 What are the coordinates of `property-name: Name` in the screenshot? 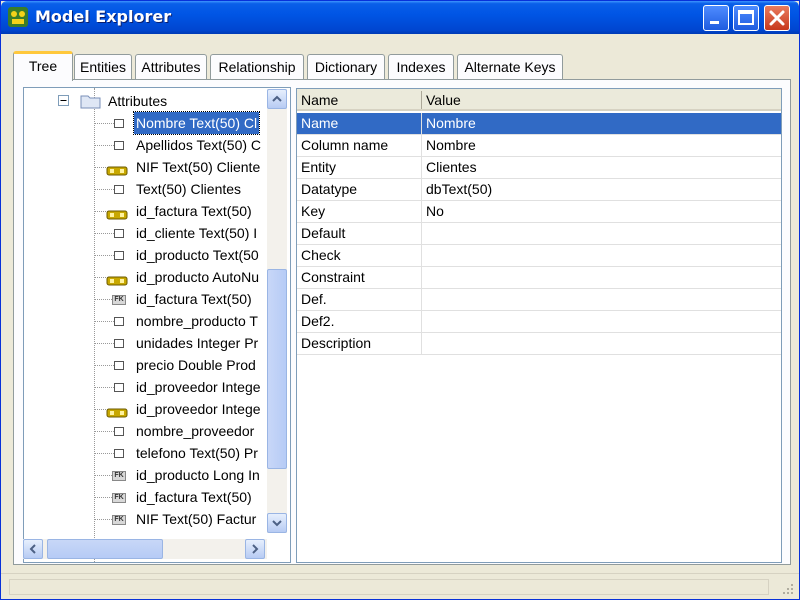 It's located at (359, 123).